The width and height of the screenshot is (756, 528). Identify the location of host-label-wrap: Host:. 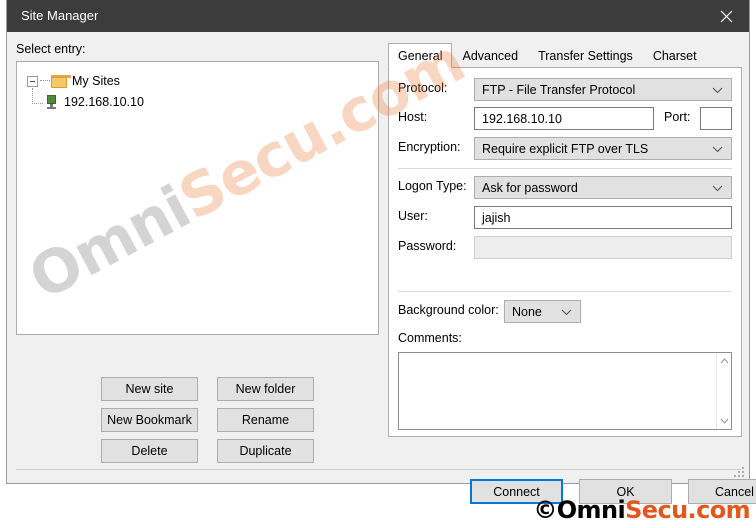
(412, 117).